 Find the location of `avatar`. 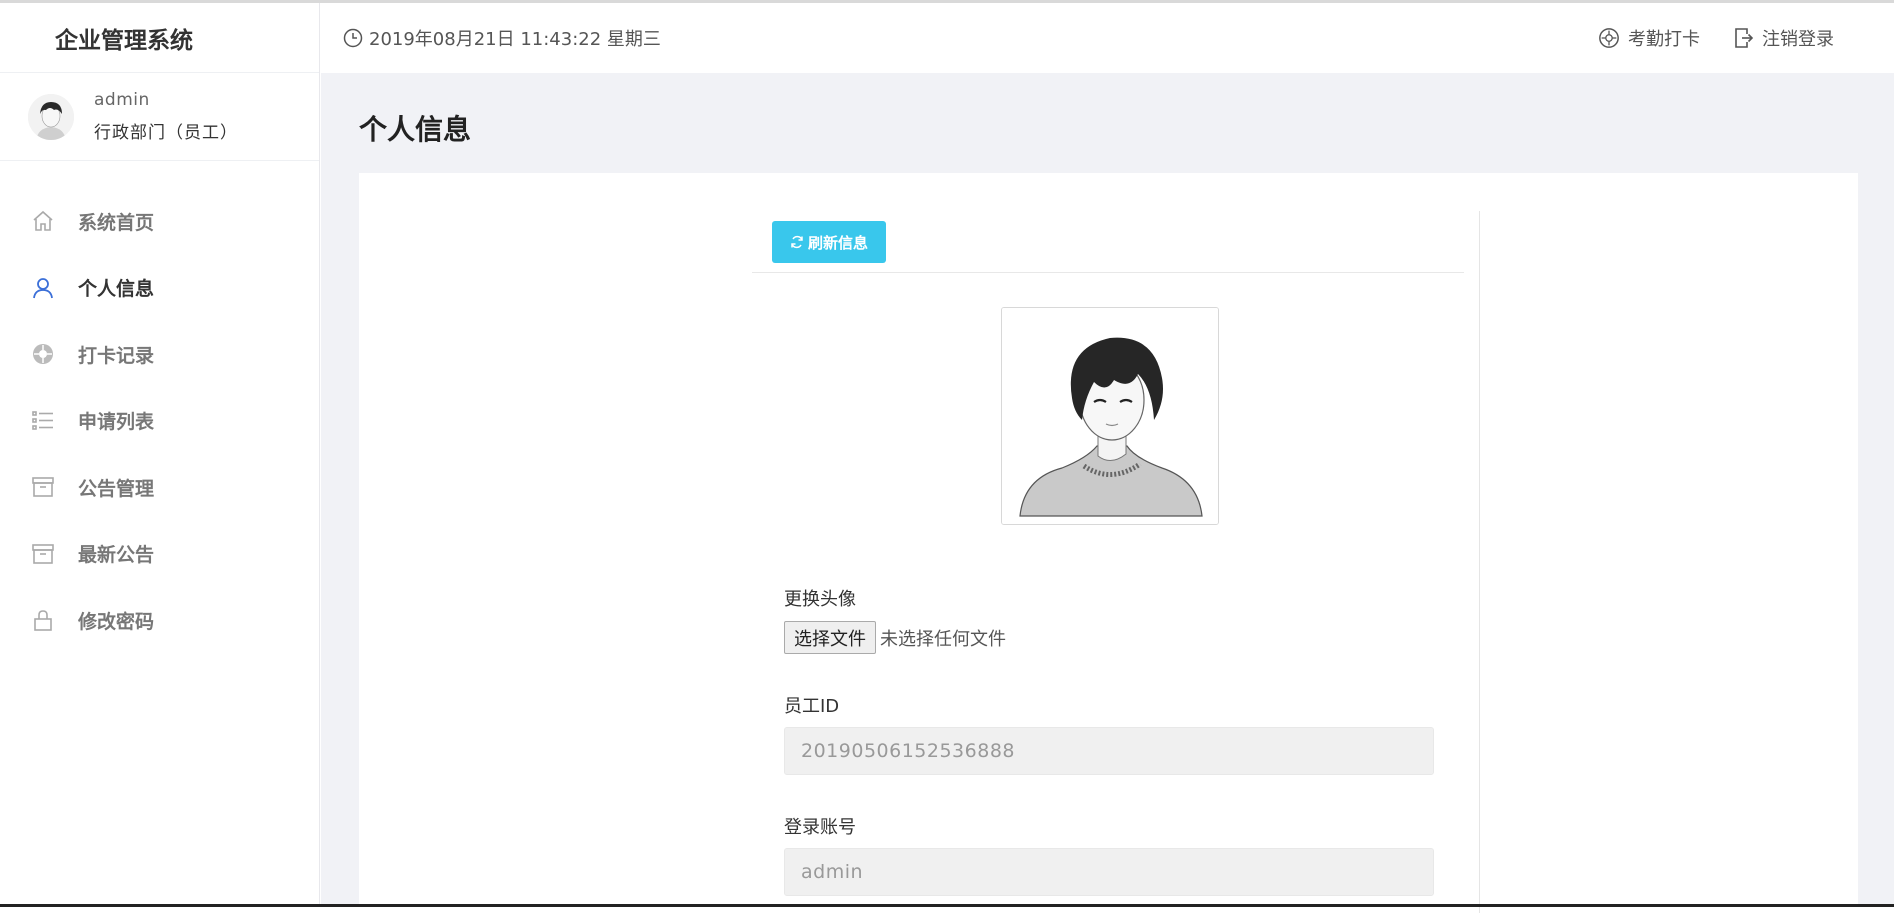

avatar is located at coordinates (51, 116).